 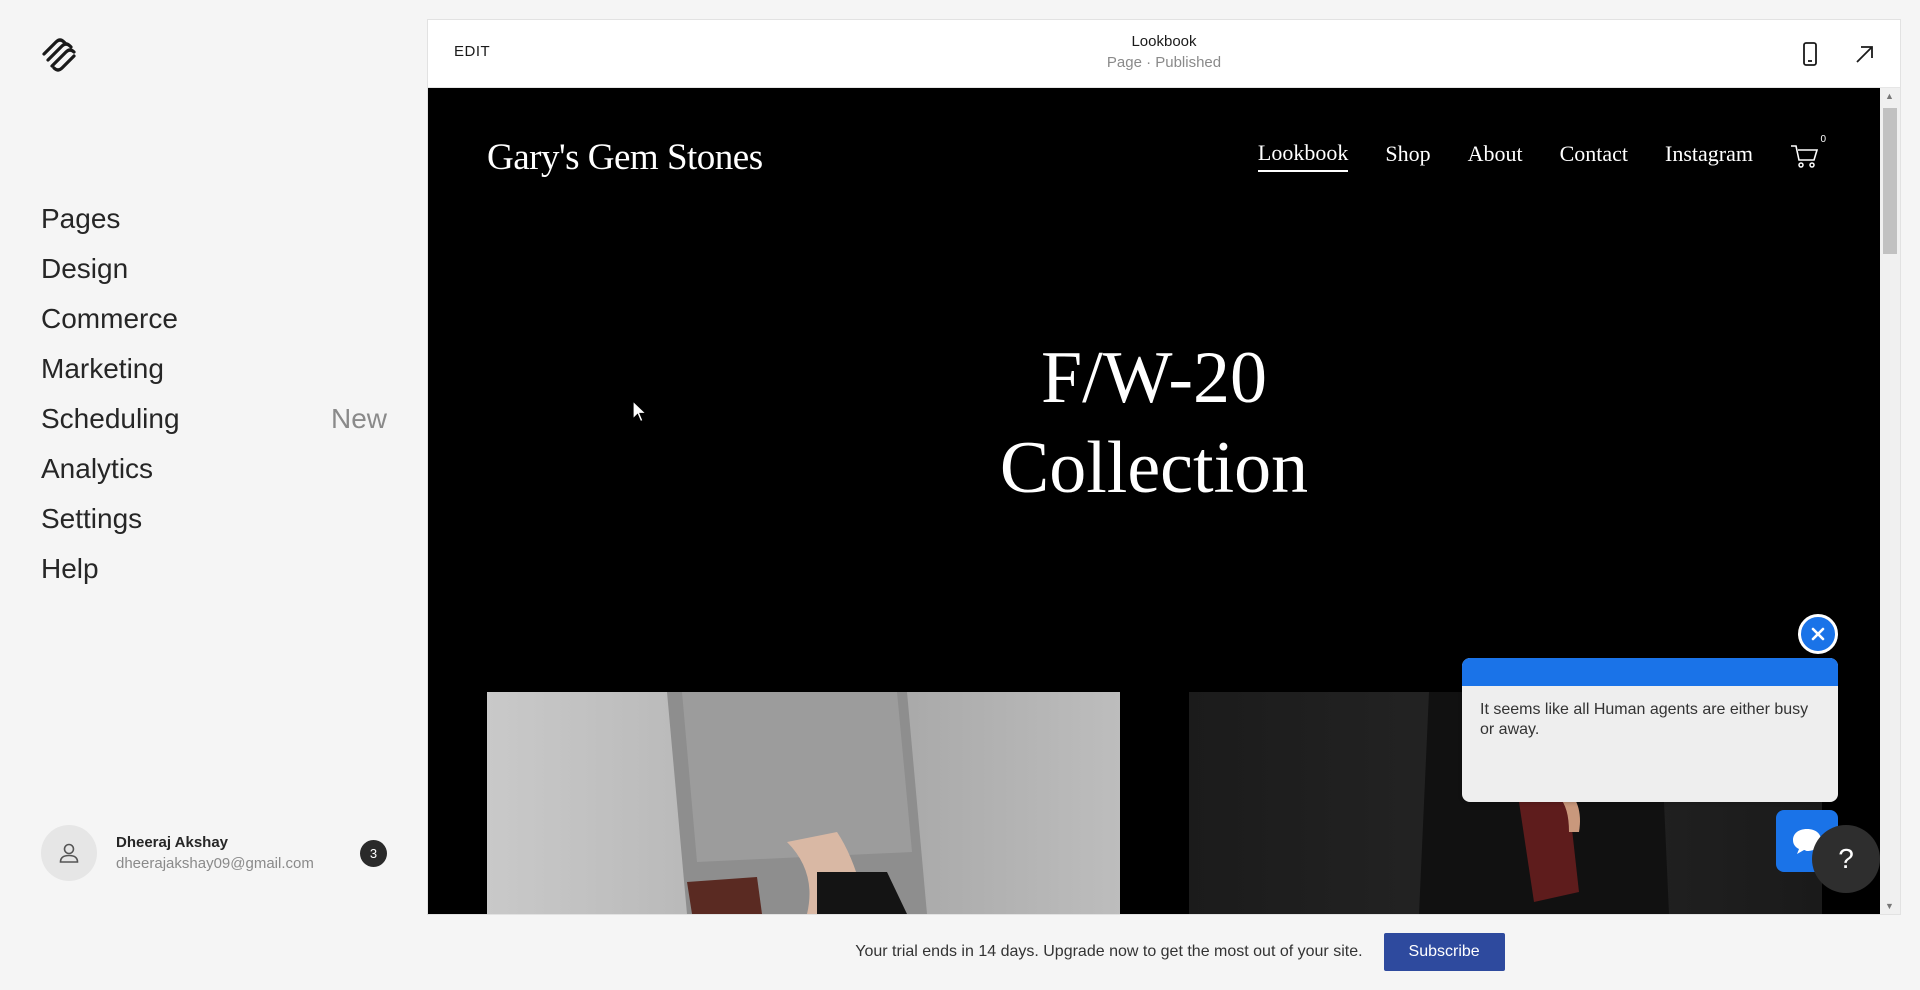 I want to click on page-title: Lookbook, so click(x=1164, y=41).